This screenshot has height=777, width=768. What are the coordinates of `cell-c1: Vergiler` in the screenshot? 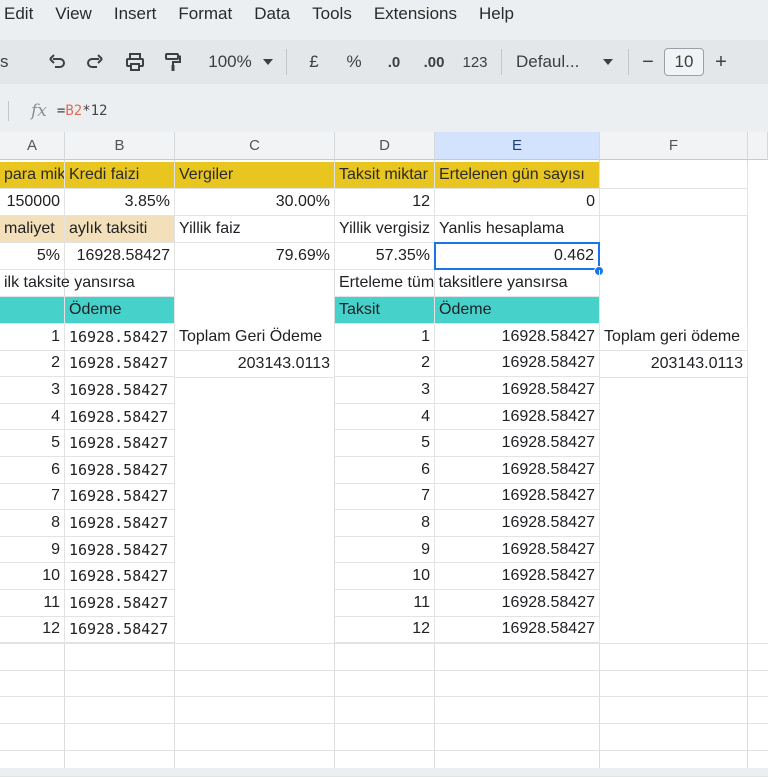 It's located at (255, 175).